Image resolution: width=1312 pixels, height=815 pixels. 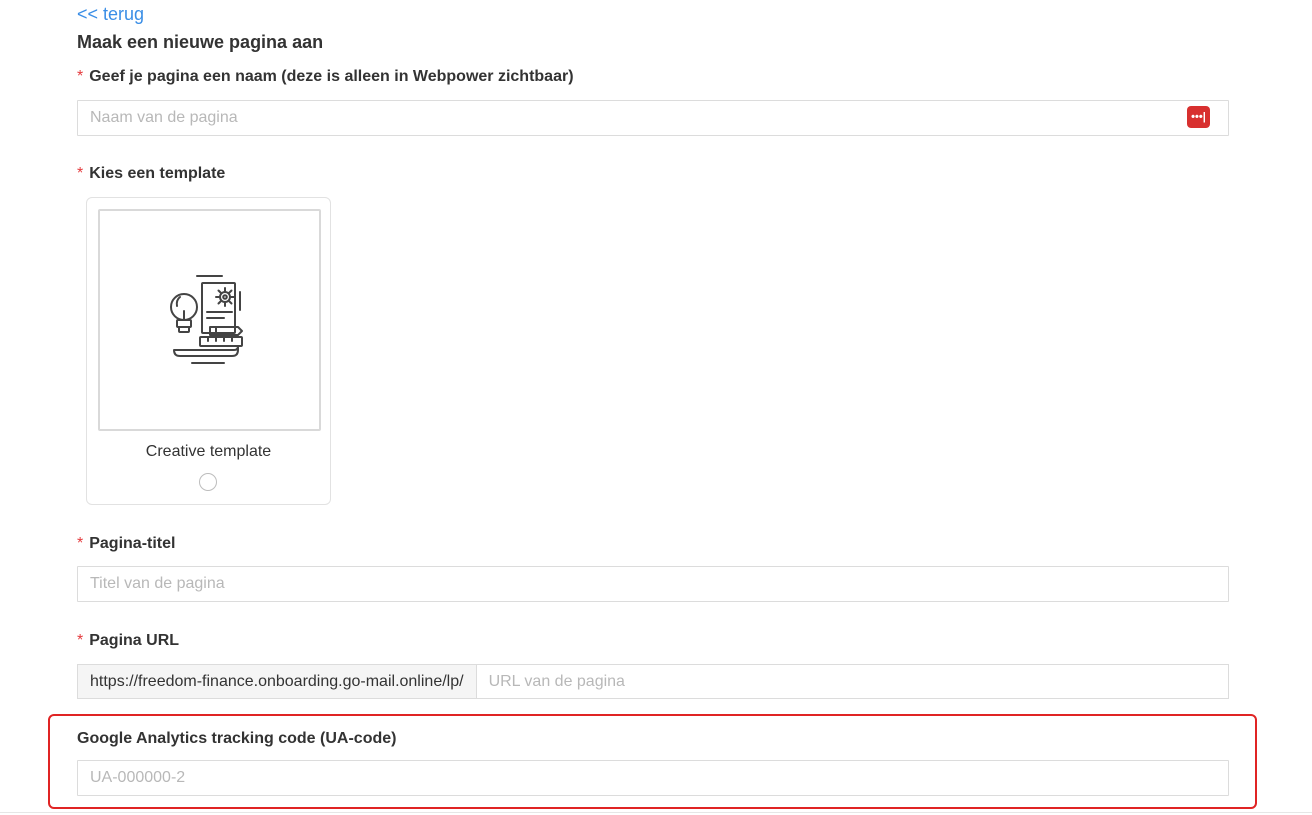 I want to click on page-title-label-text: Pagina-titel, so click(x=132, y=543).